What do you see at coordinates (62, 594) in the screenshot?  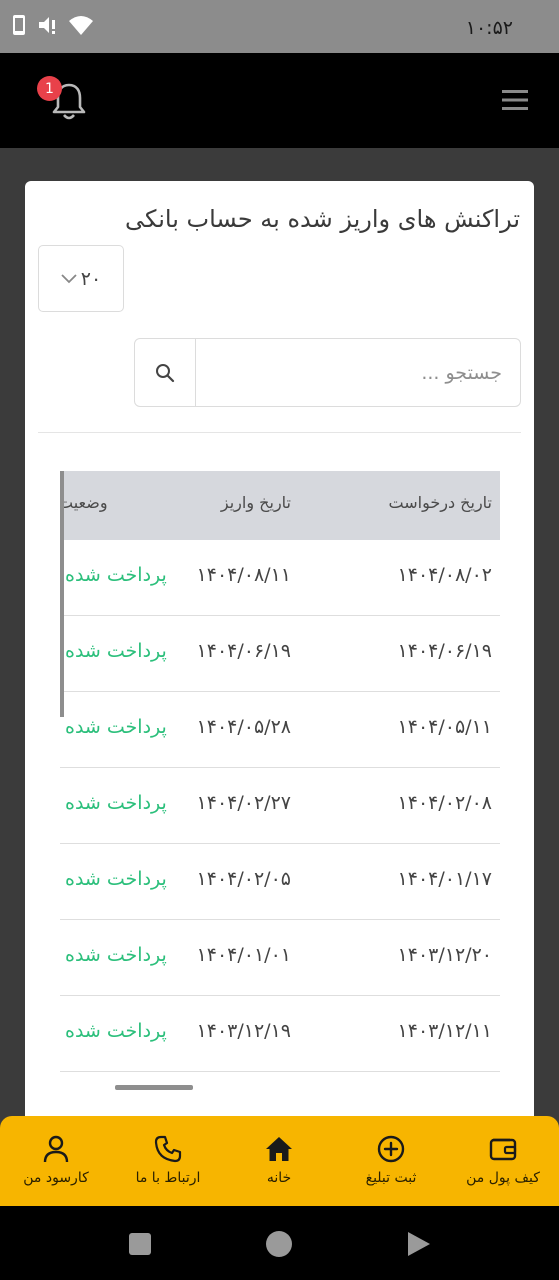 I see `vertical-scrollbar` at bounding box center [62, 594].